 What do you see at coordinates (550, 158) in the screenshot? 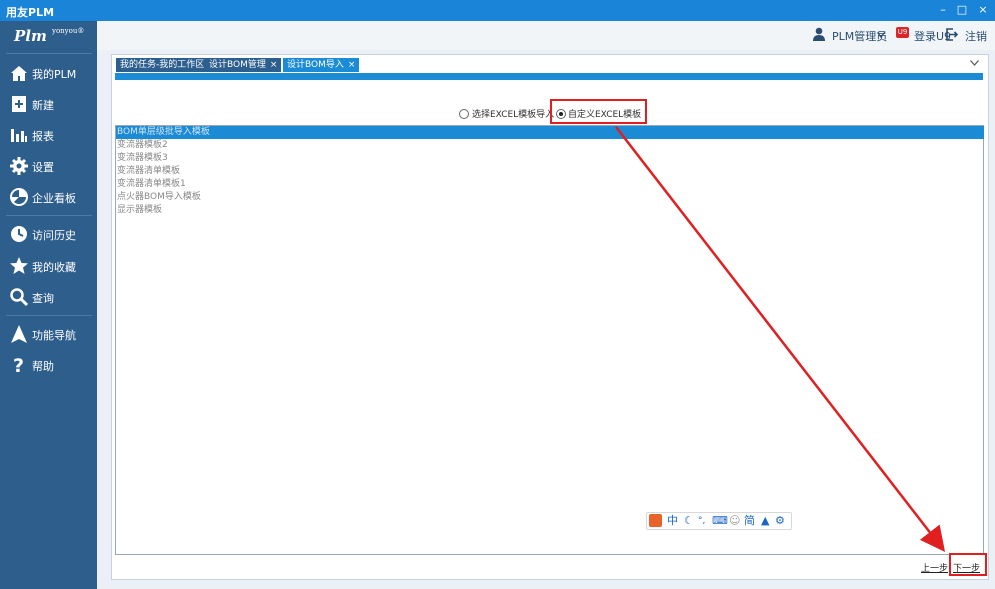
I see `list-item: 变流器模板3` at bounding box center [550, 158].